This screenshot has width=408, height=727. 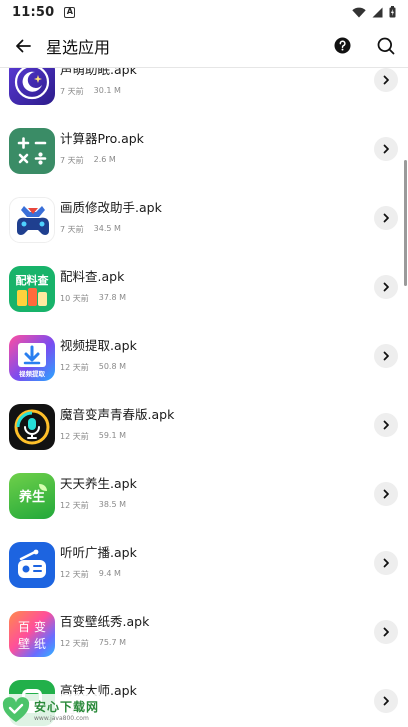 I want to click on app-meta: 7 天前 34.5 M, so click(x=90, y=229).